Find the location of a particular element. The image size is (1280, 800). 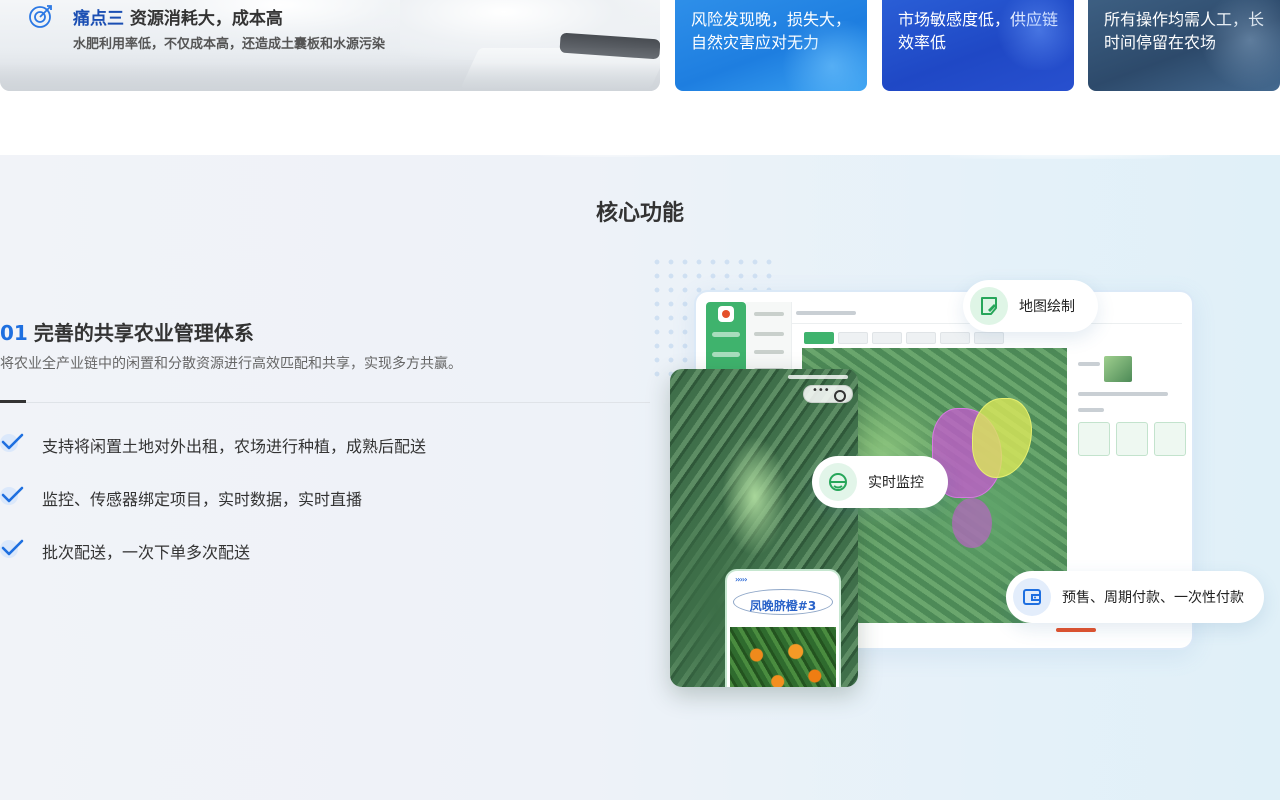

mini-program-capsule is located at coordinates (828, 394).